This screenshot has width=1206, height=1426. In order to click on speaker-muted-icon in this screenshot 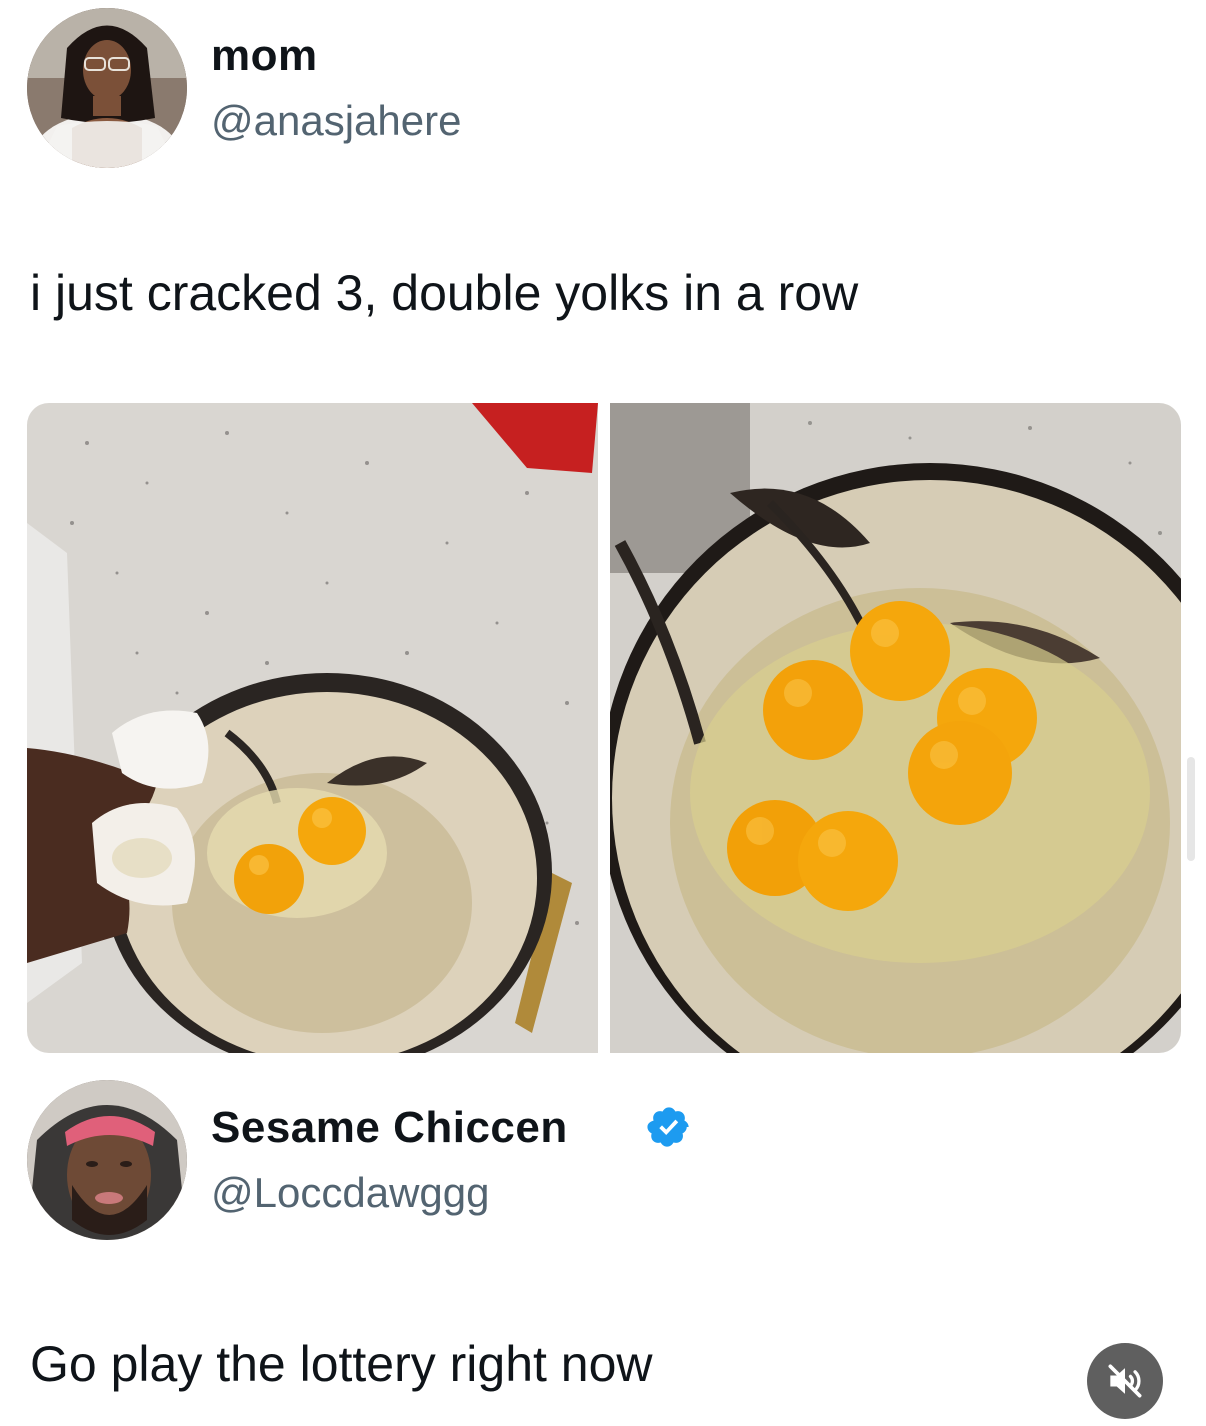, I will do `click(1125, 1381)`.